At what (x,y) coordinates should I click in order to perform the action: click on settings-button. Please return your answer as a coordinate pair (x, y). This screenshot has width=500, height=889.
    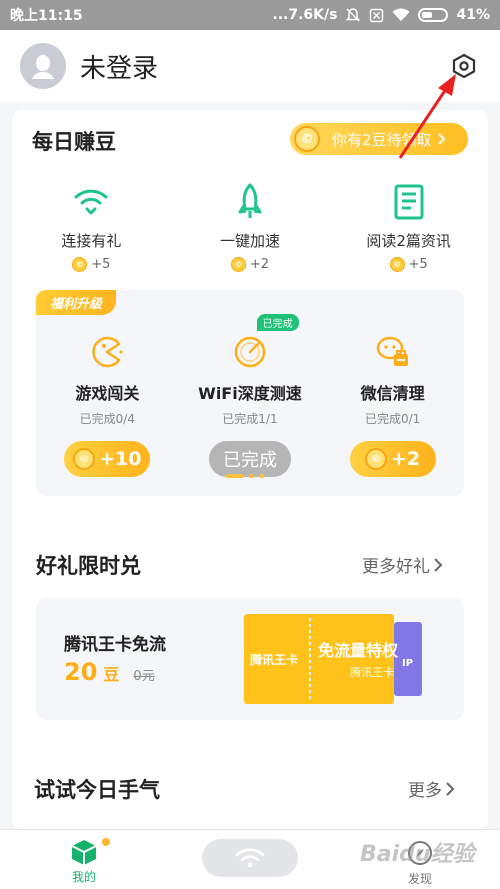
    Looking at the image, I should click on (464, 66).